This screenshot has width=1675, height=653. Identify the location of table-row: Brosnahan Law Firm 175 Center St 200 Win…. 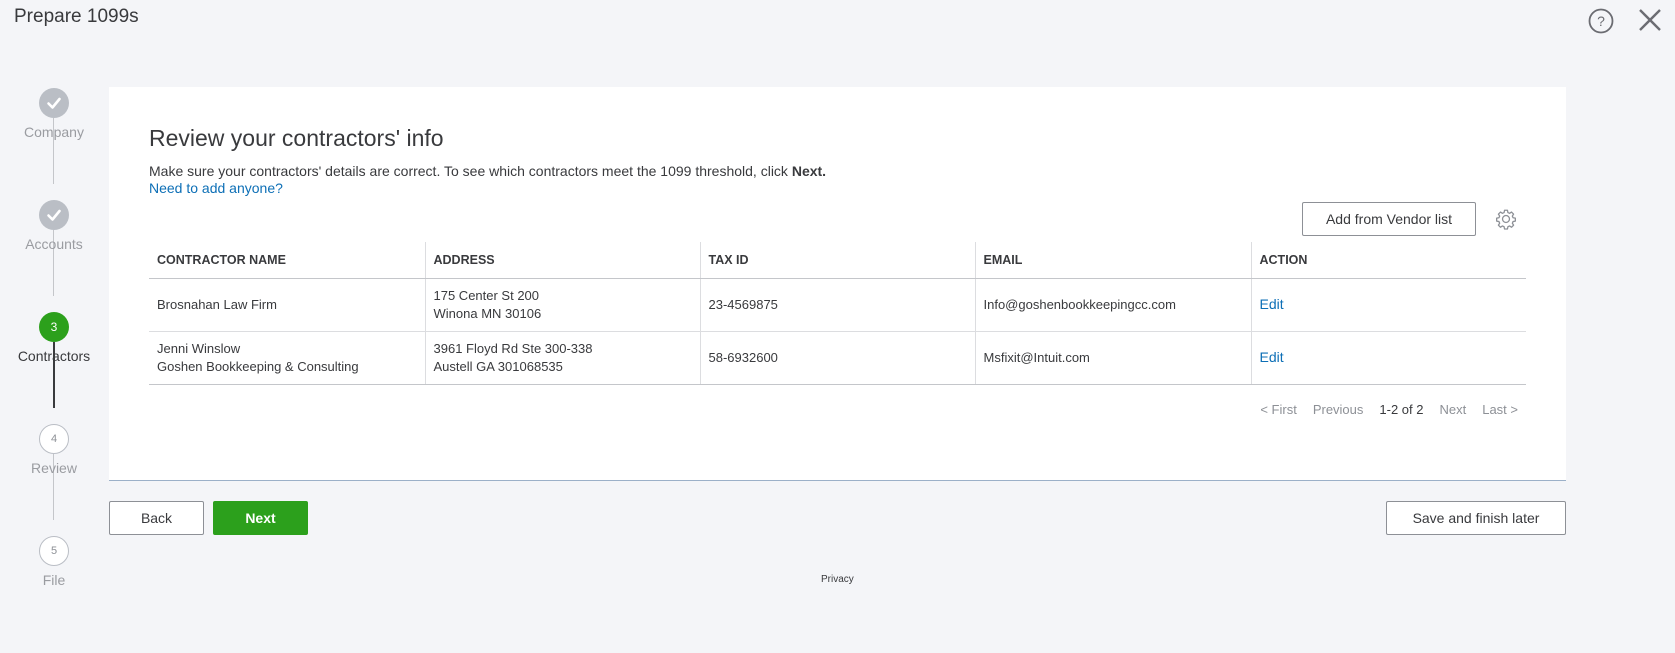
(837, 305).